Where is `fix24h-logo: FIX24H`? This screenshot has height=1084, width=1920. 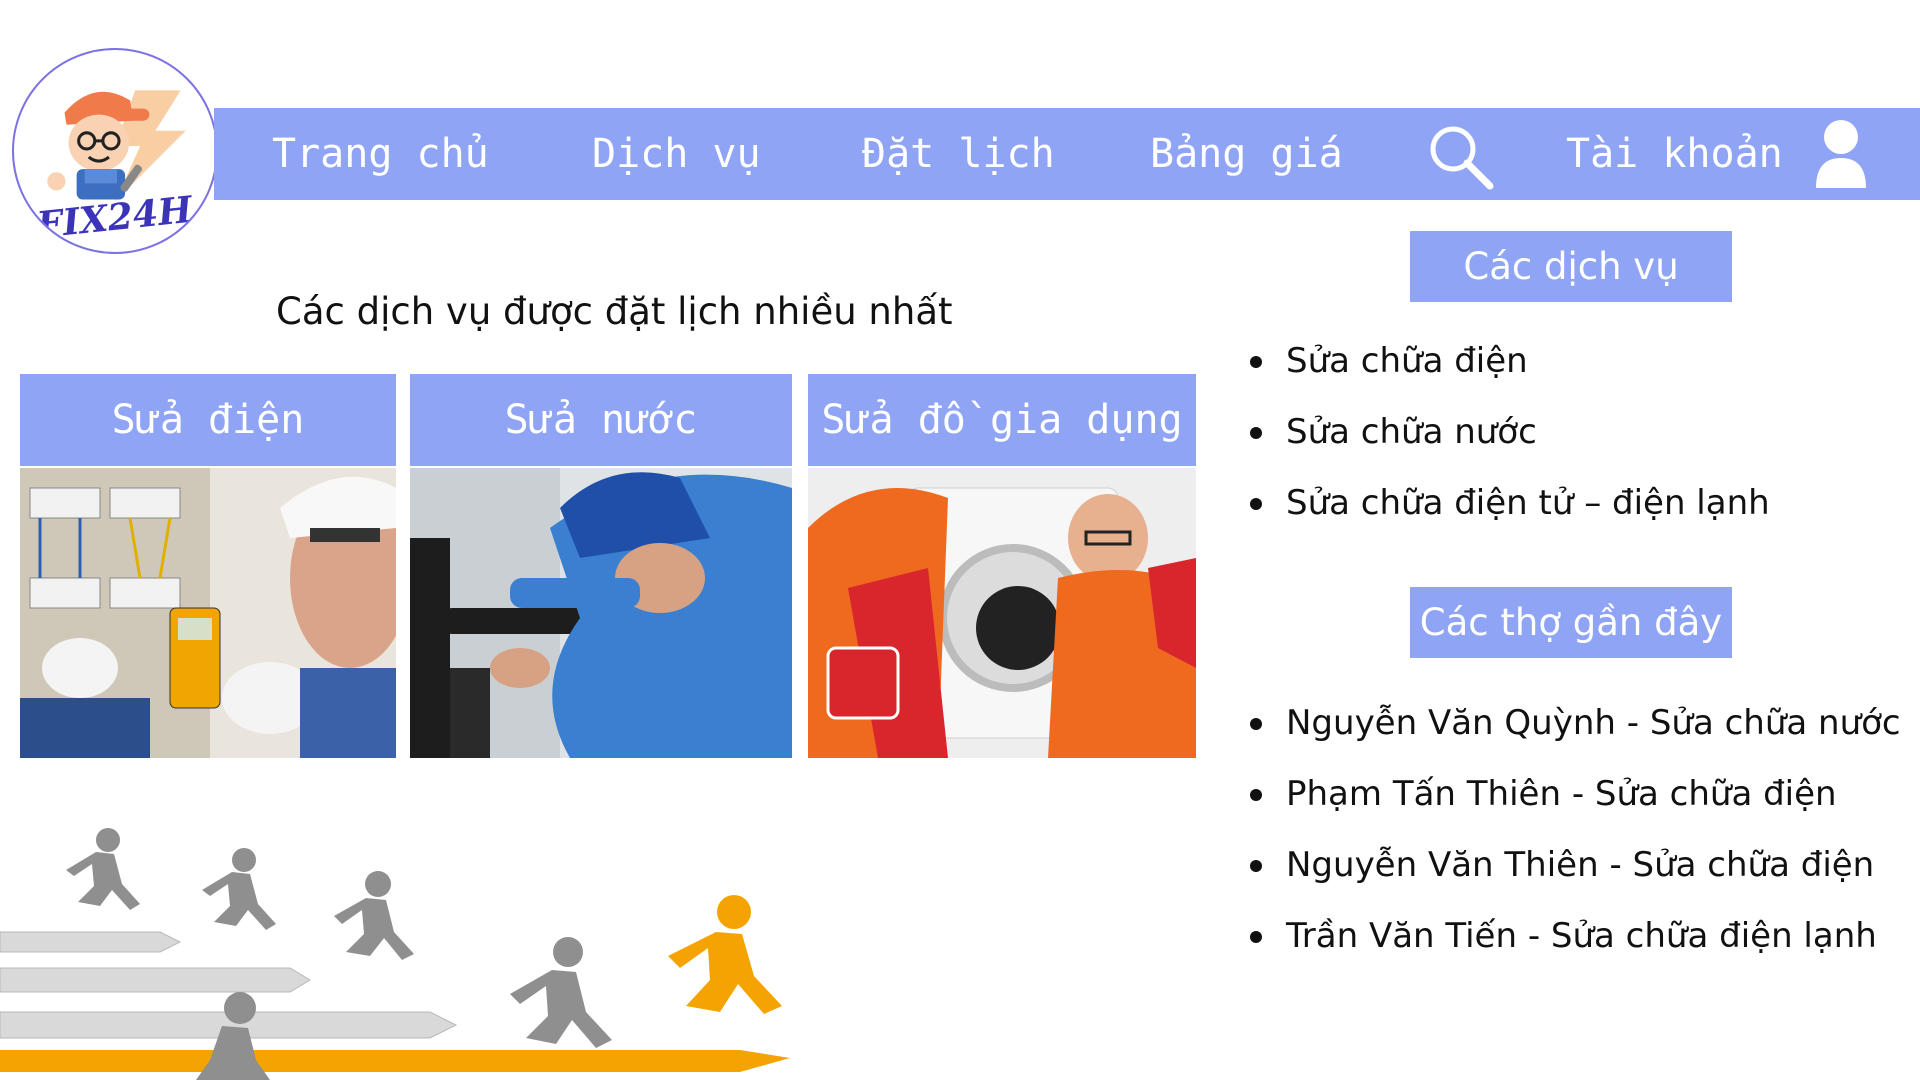 fix24h-logo: FIX24H is located at coordinates (115, 151).